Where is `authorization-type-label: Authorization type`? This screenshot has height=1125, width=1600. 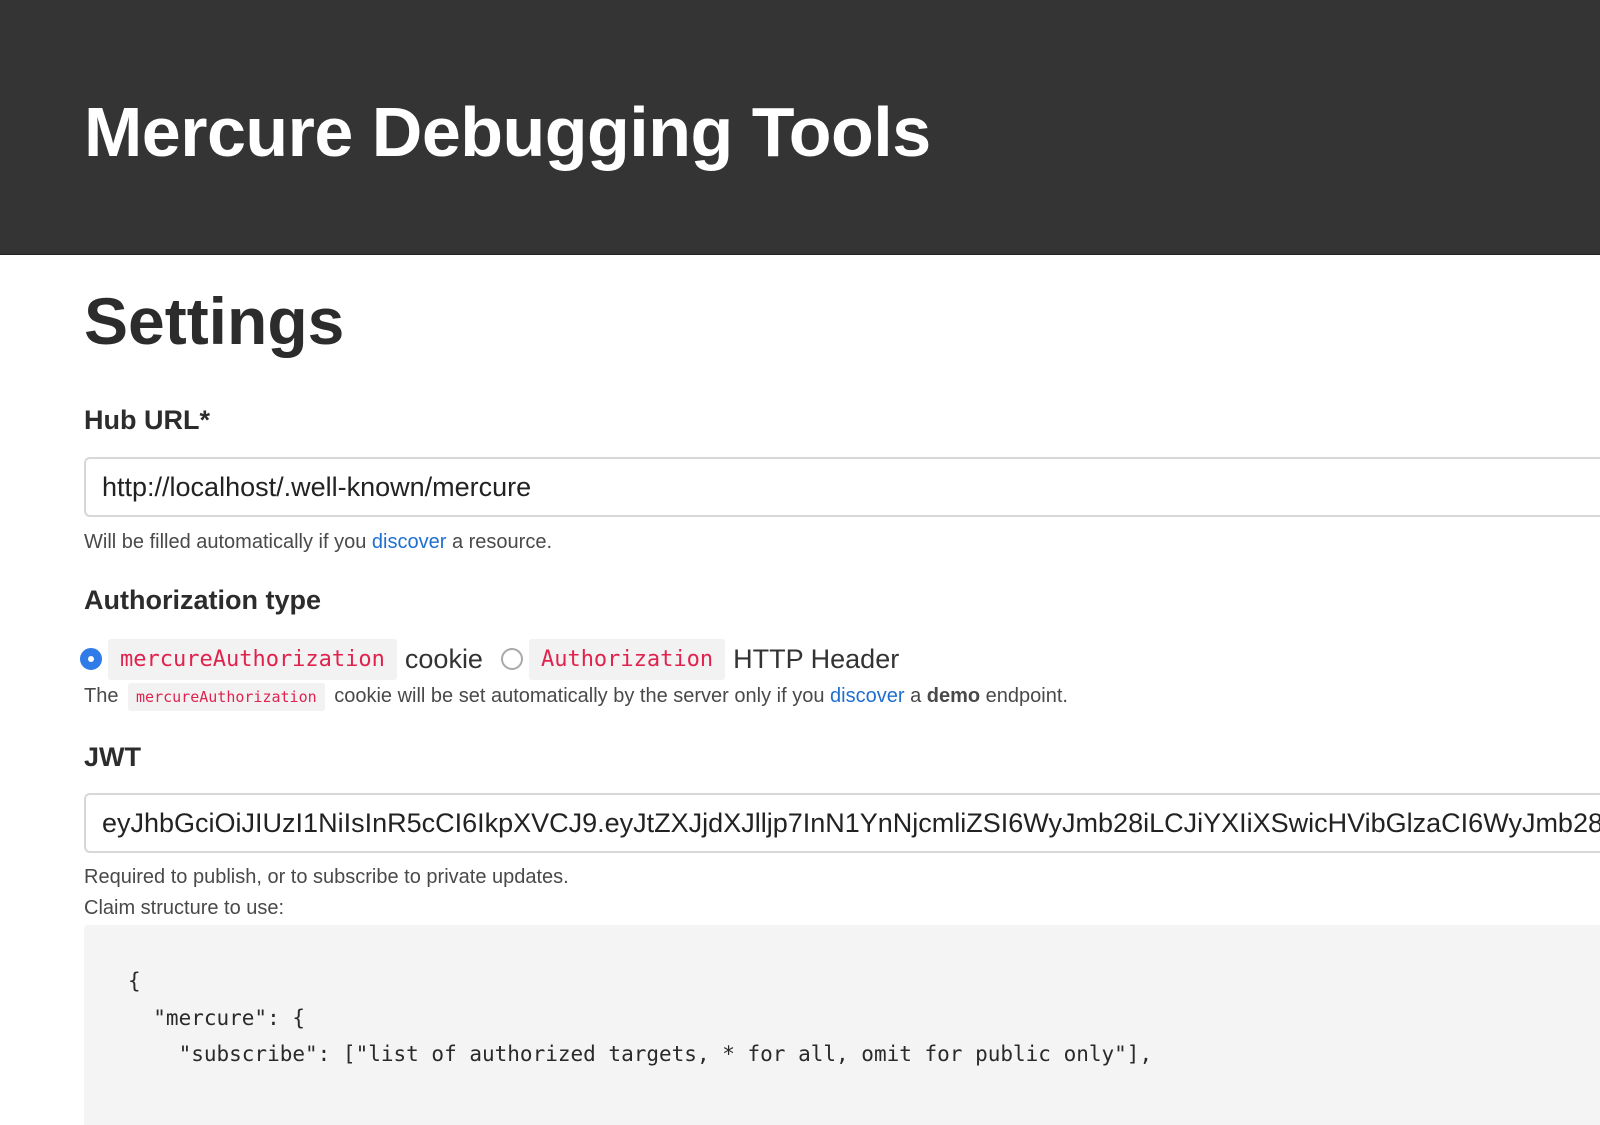
authorization-type-label: Authorization type is located at coordinates (202, 600).